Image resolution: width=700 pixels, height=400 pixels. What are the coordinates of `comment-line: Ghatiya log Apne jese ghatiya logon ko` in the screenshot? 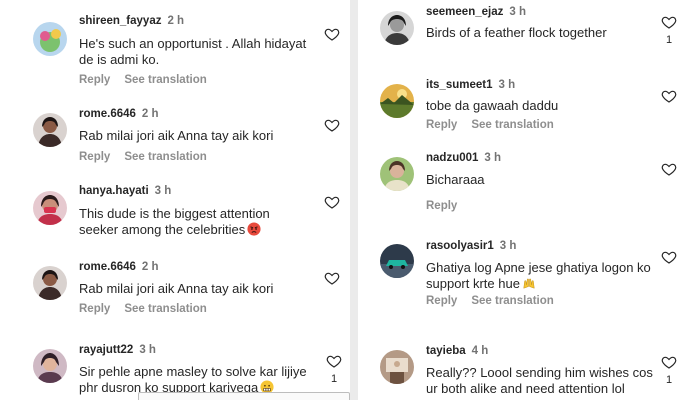 It's located at (538, 267).